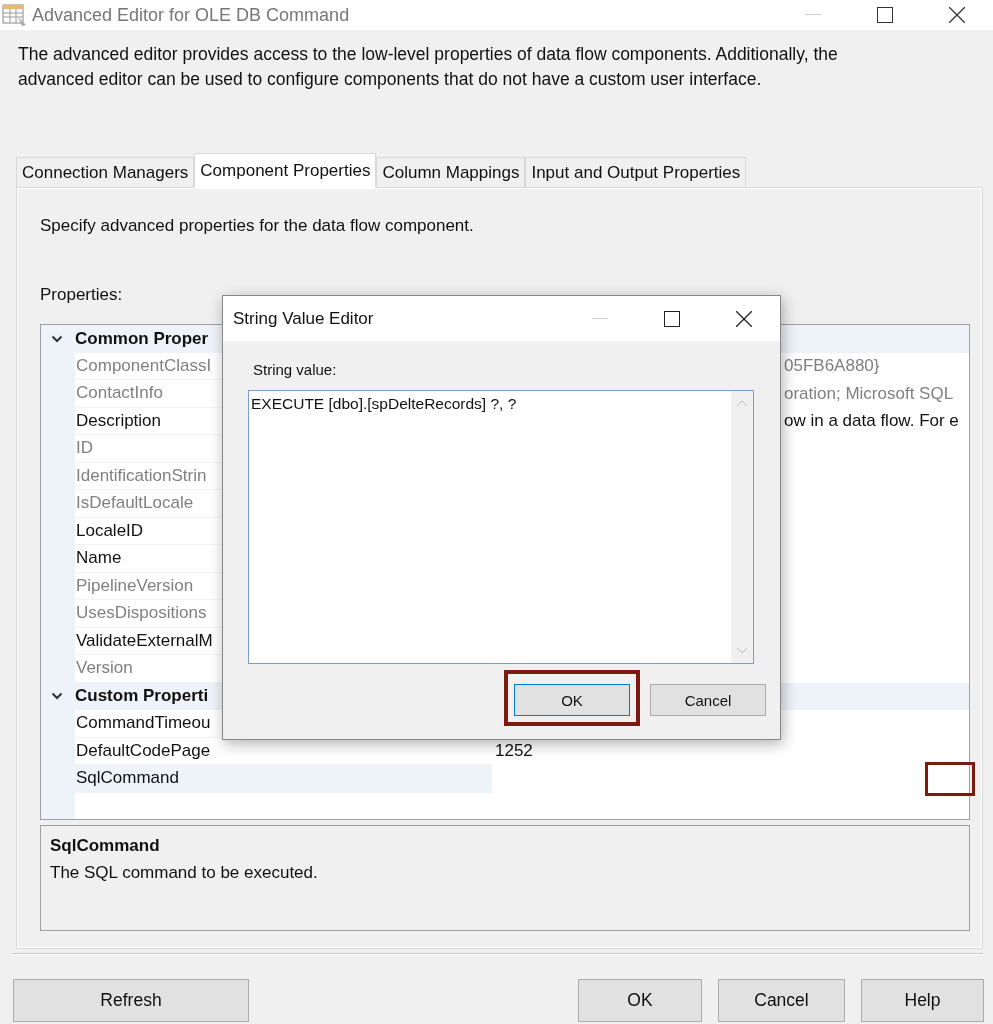 This screenshot has width=993, height=1024. What do you see at coordinates (922, 1000) in the screenshot?
I see `footer-button: Help` at bounding box center [922, 1000].